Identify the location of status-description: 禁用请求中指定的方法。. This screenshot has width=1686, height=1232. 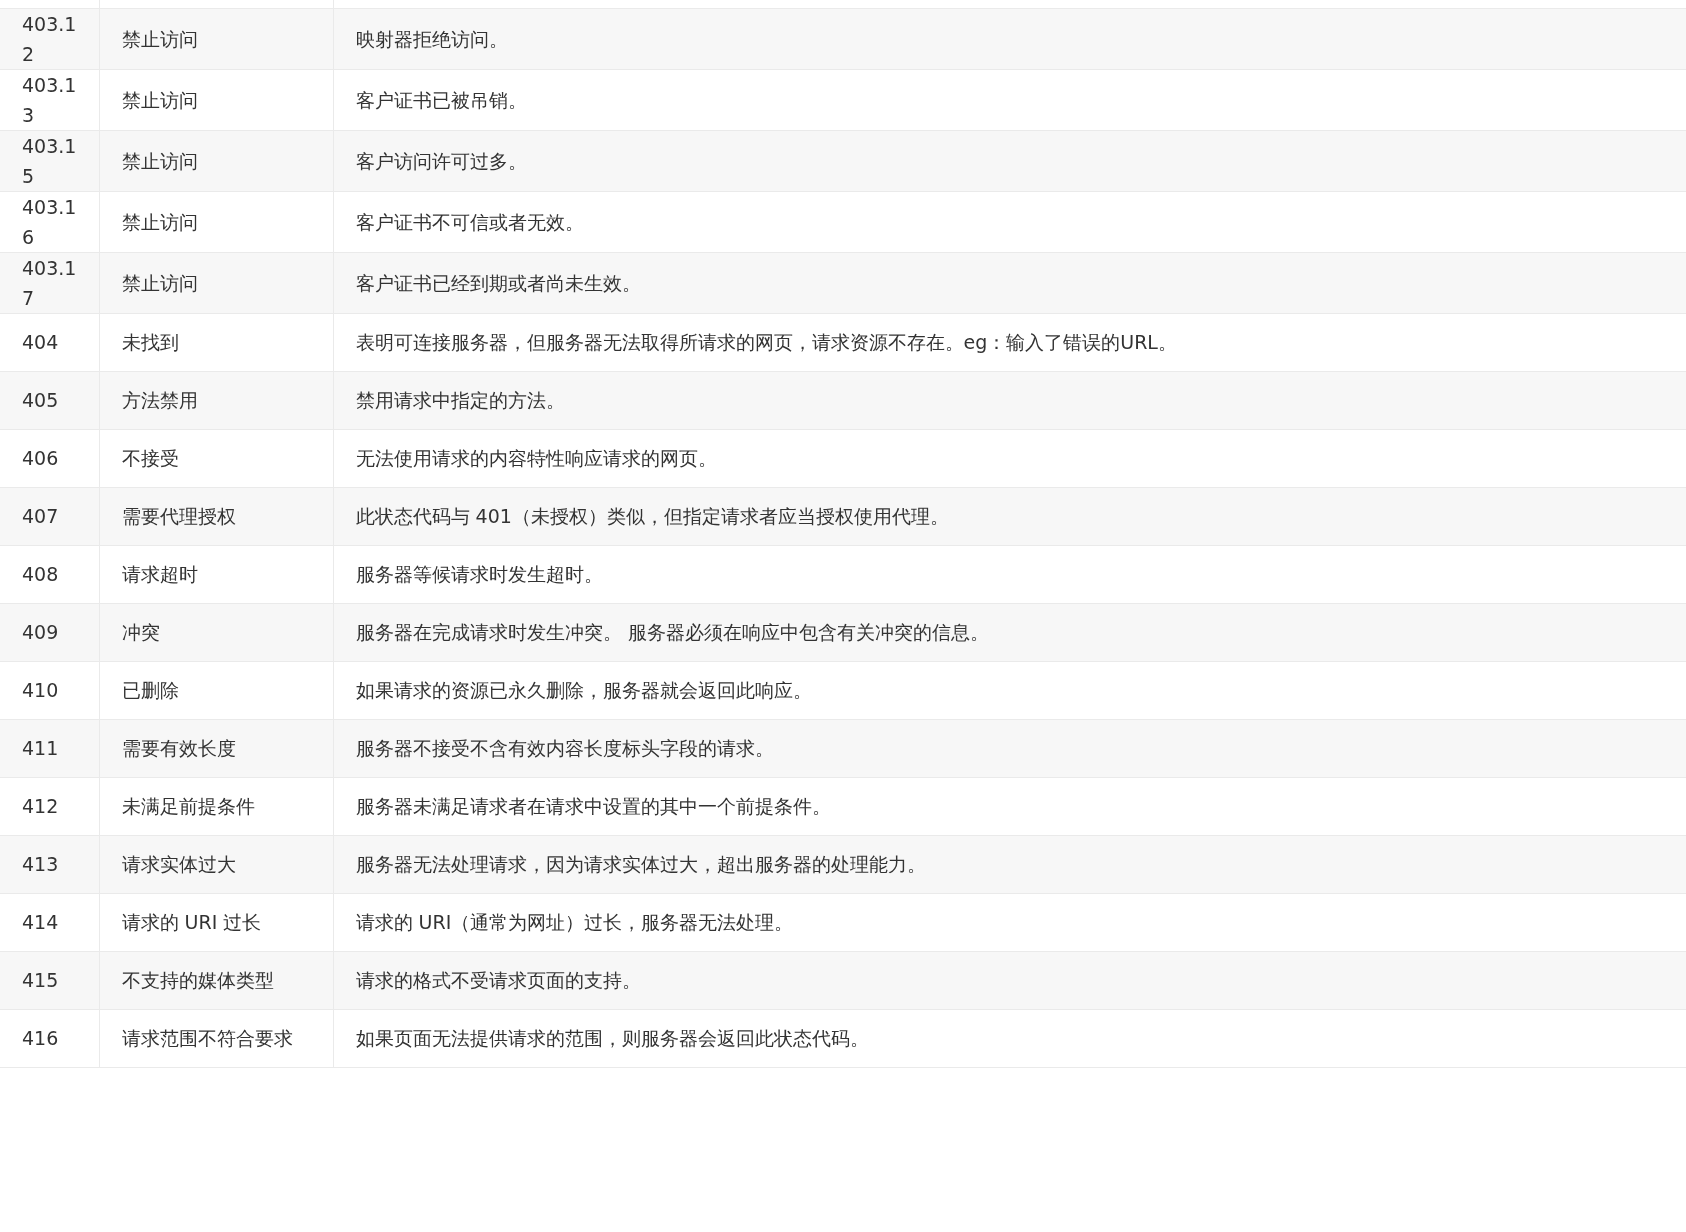
(460, 400).